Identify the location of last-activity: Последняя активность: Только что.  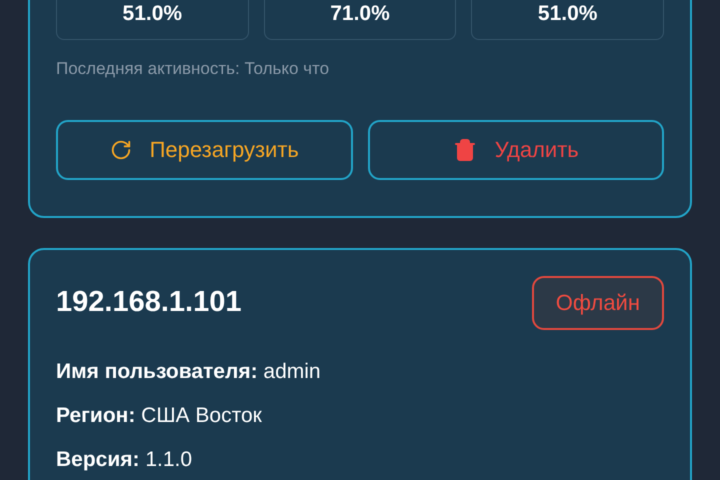
(193, 69).